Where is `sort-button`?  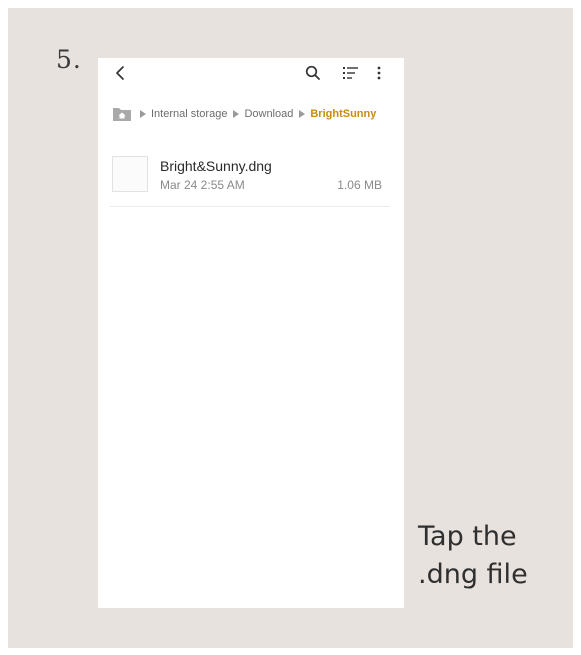
sort-button is located at coordinates (351, 73).